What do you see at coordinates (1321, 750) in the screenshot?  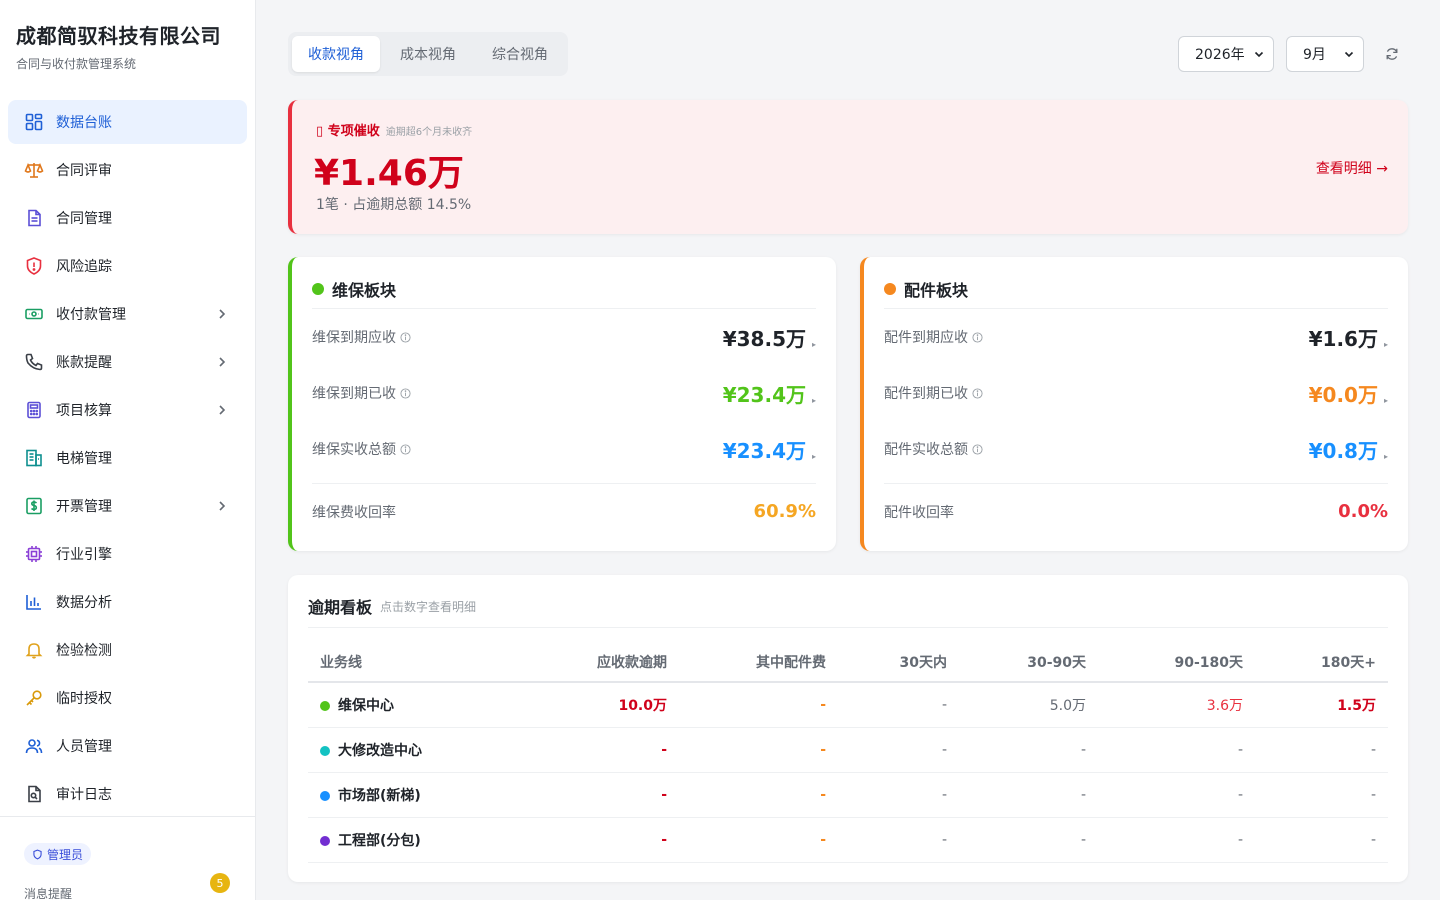 I see `days-180-plus-cell: -` at bounding box center [1321, 750].